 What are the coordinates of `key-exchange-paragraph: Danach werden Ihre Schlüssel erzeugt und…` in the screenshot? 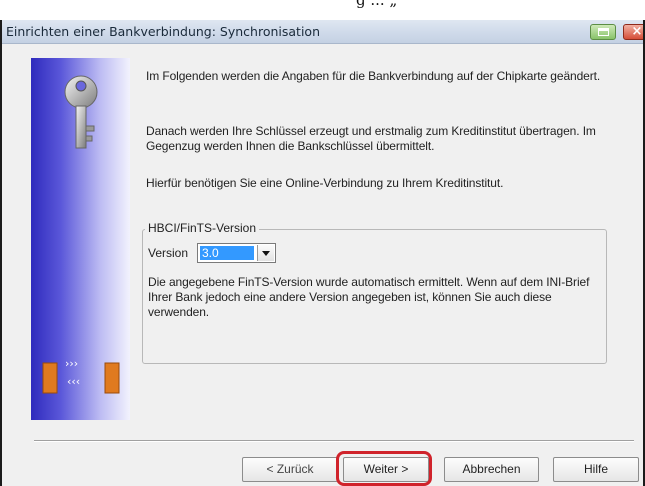 It's located at (371, 138).